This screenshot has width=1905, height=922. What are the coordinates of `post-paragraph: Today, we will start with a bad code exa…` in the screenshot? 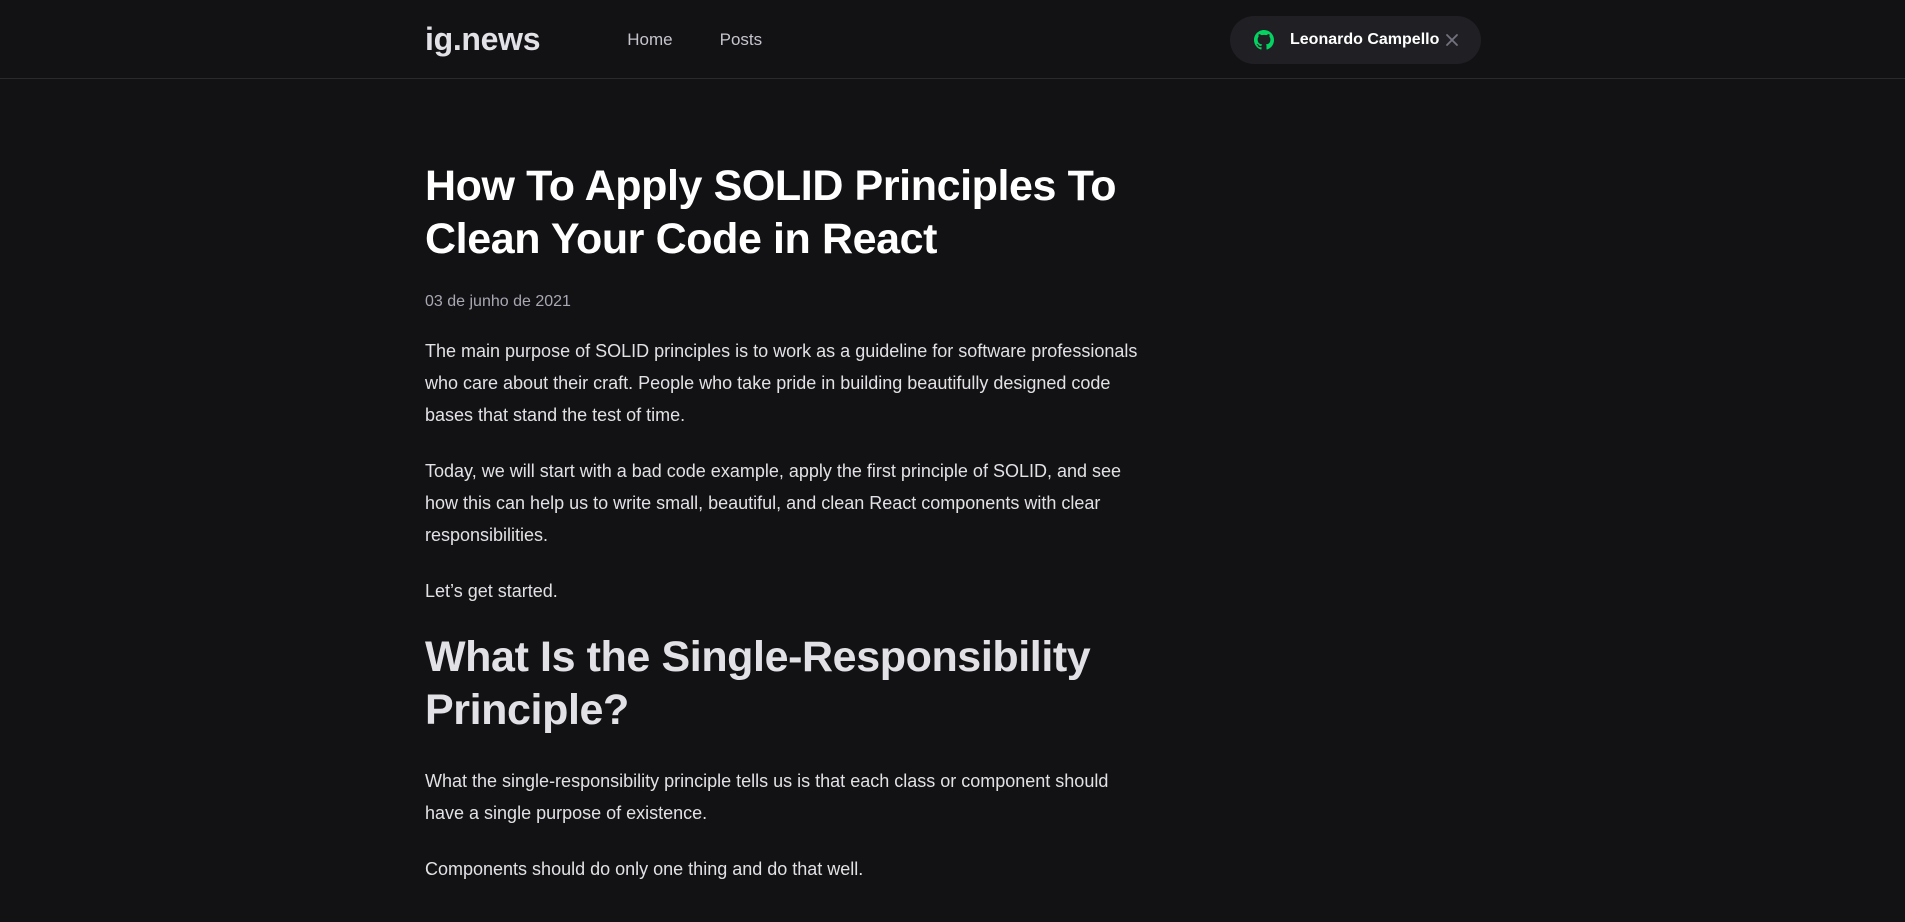 It's located at (773, 503).